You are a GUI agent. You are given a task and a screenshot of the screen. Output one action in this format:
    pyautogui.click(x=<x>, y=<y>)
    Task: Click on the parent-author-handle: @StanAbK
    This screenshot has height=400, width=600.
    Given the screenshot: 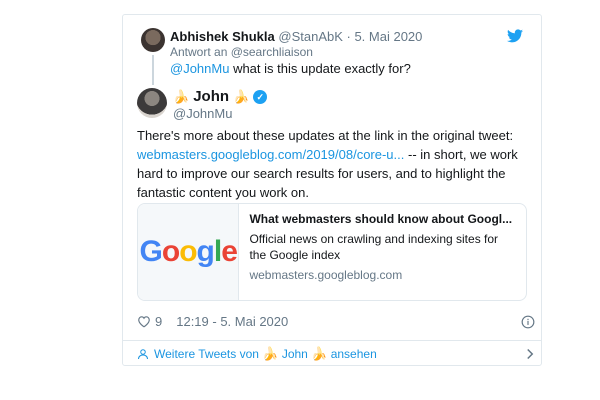 What is the action you would take?
    pyautogui.click(x=310, y=36)
    